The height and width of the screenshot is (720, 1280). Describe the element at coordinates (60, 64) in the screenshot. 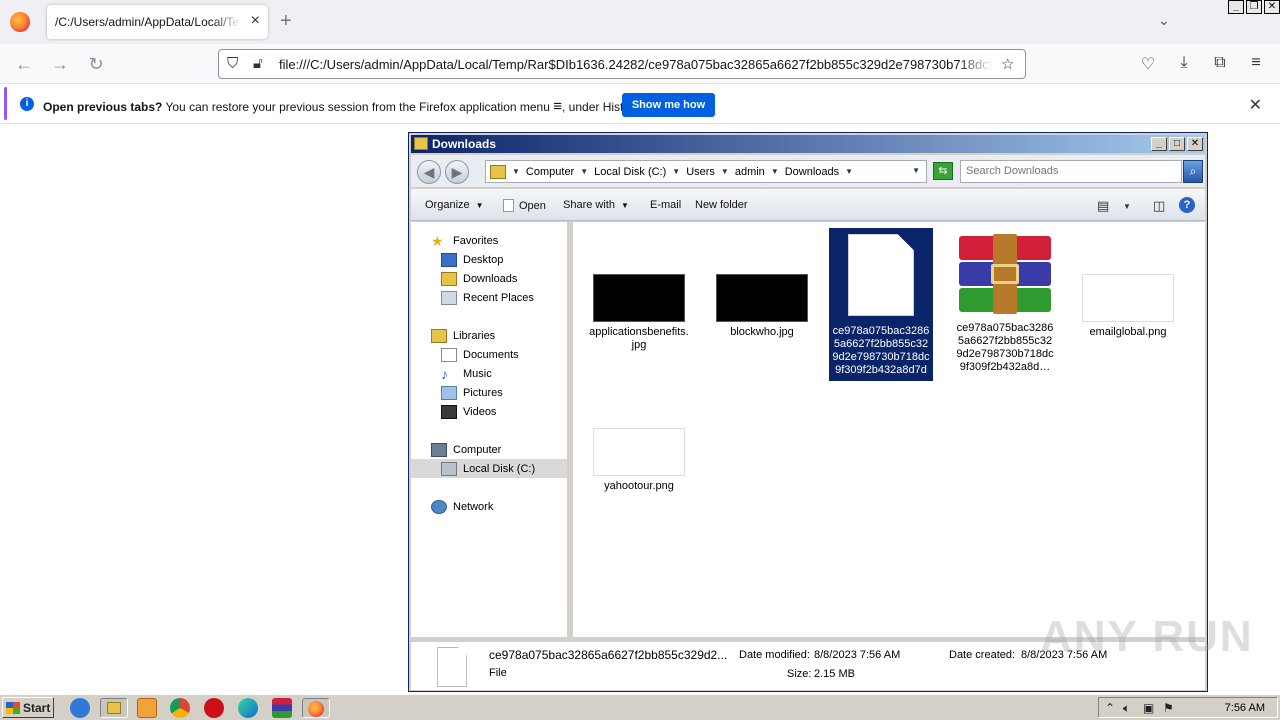

I see `forward-arrow-icon: →` at that location.